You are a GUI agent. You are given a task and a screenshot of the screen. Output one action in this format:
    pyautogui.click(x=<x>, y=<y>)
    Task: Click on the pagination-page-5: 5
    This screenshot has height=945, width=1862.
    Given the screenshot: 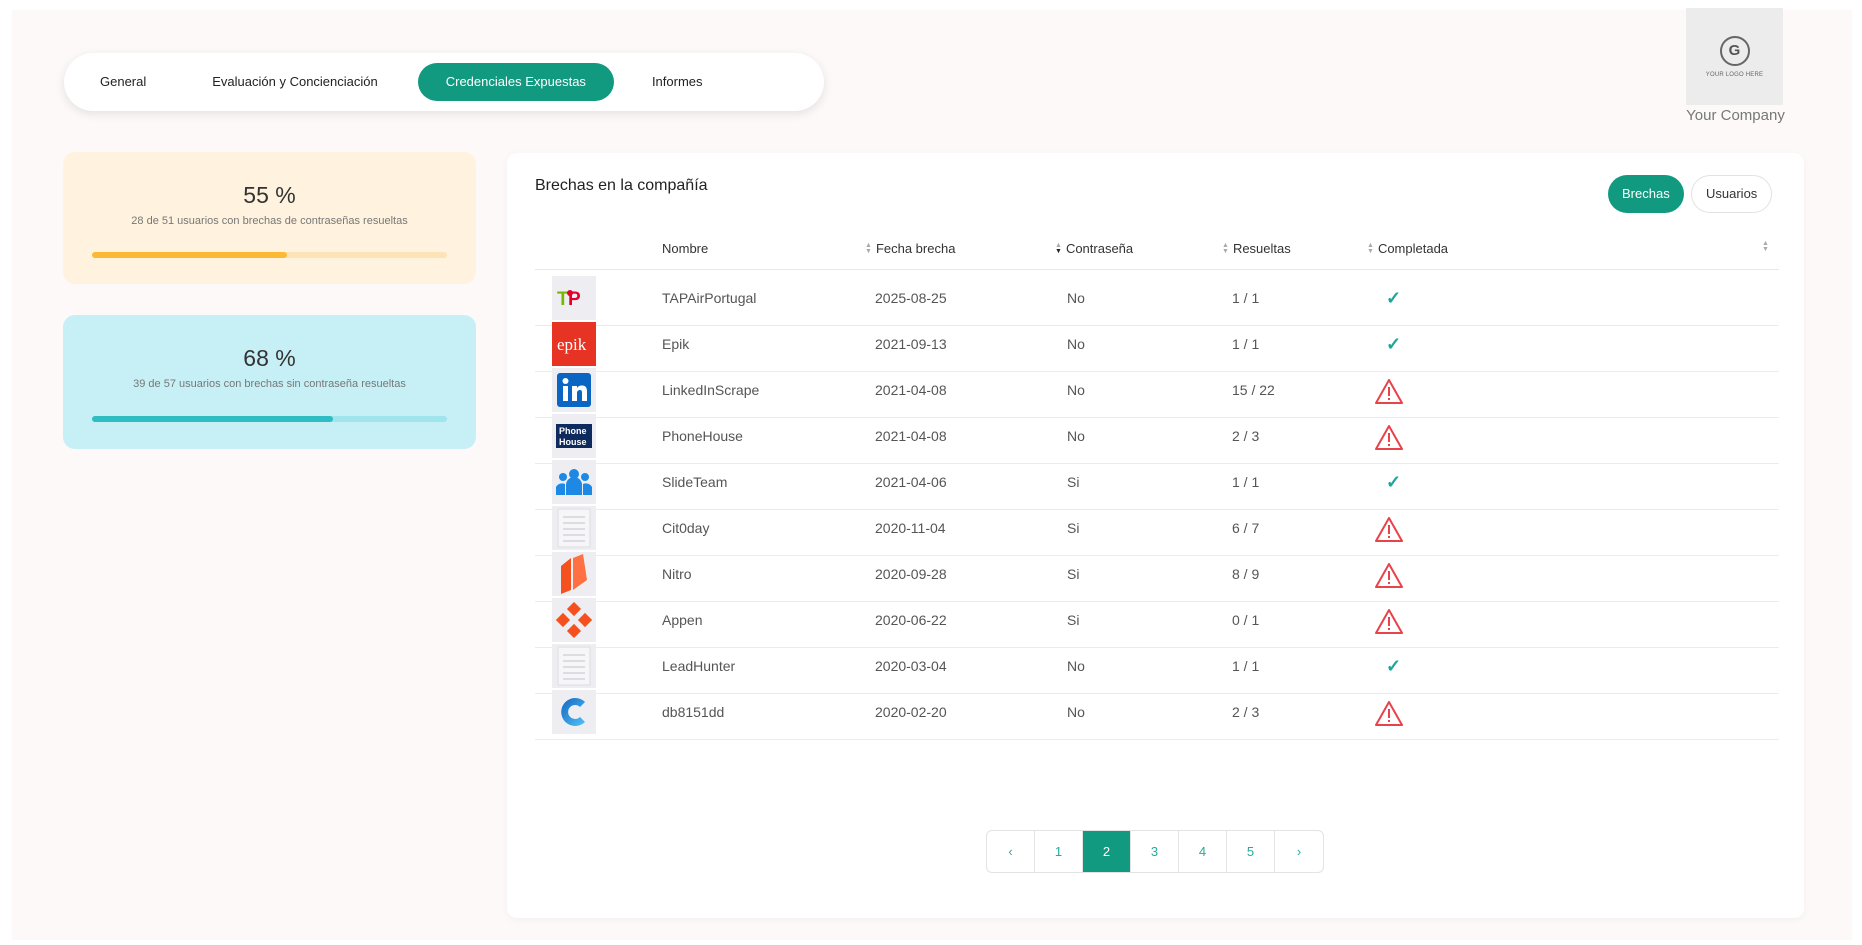 What is the action you would take?
    pyautogui.click(x=1251, y=851)
    